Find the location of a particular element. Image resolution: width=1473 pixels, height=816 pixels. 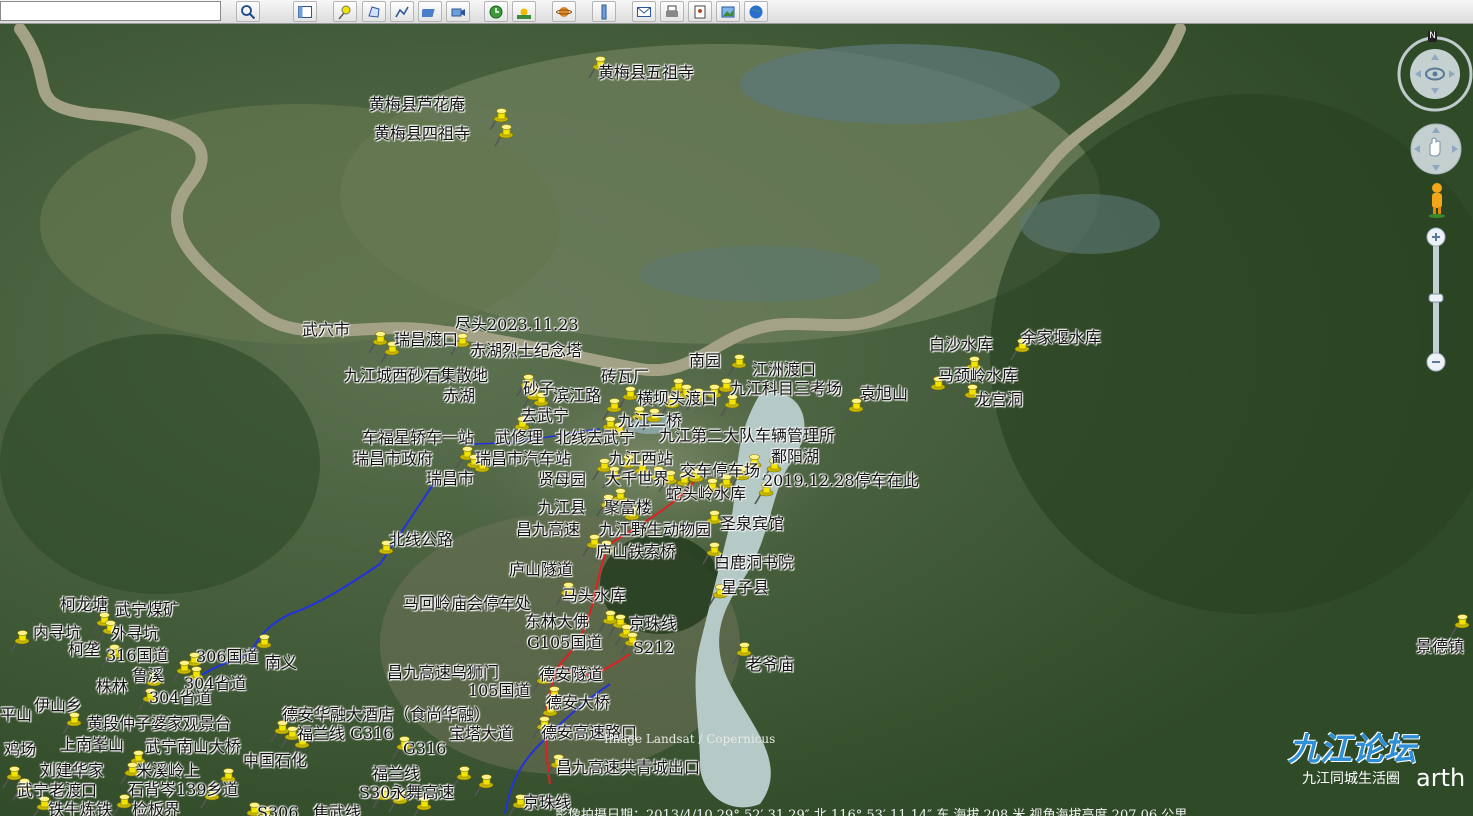

add-path-button is located at coordinates (402, 11).